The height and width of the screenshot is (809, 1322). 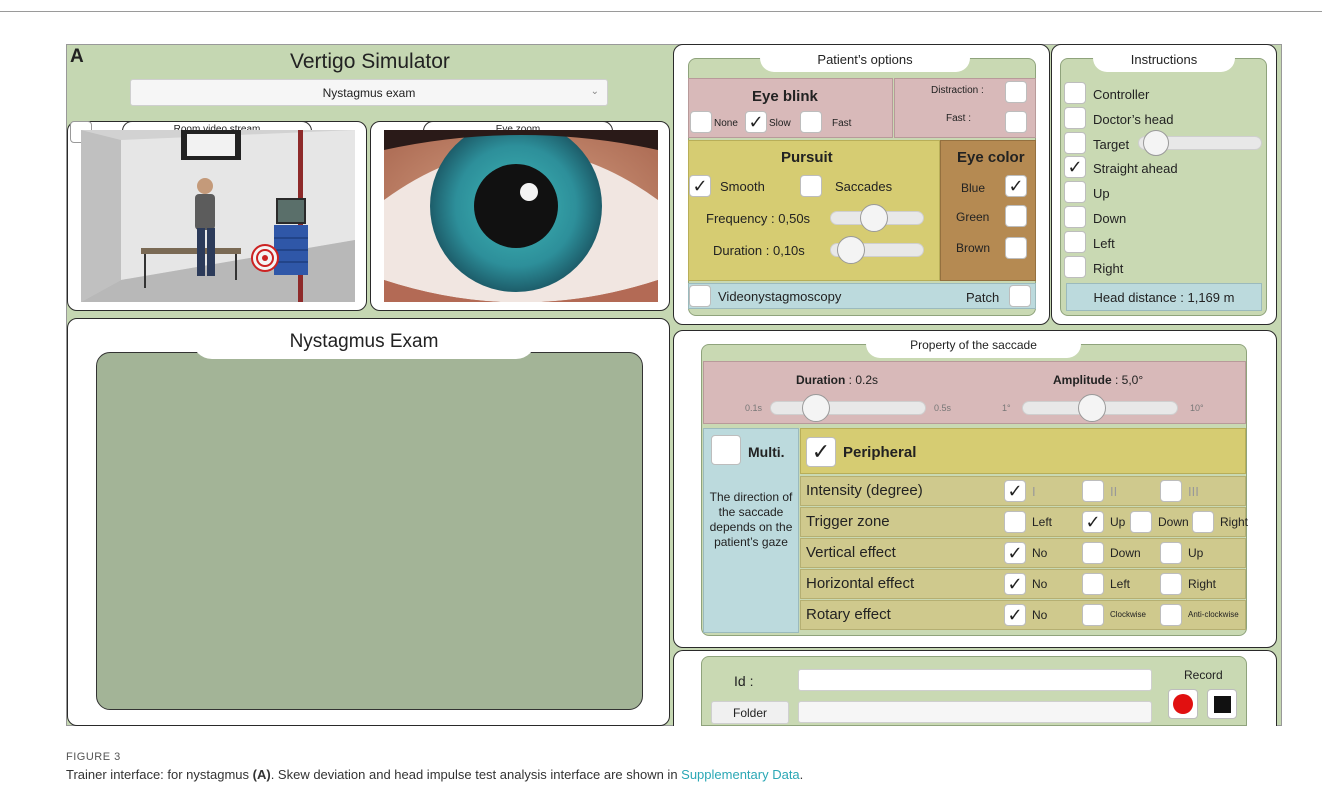 I want to click on patch-label: Patch, so click(x=983, y=297).